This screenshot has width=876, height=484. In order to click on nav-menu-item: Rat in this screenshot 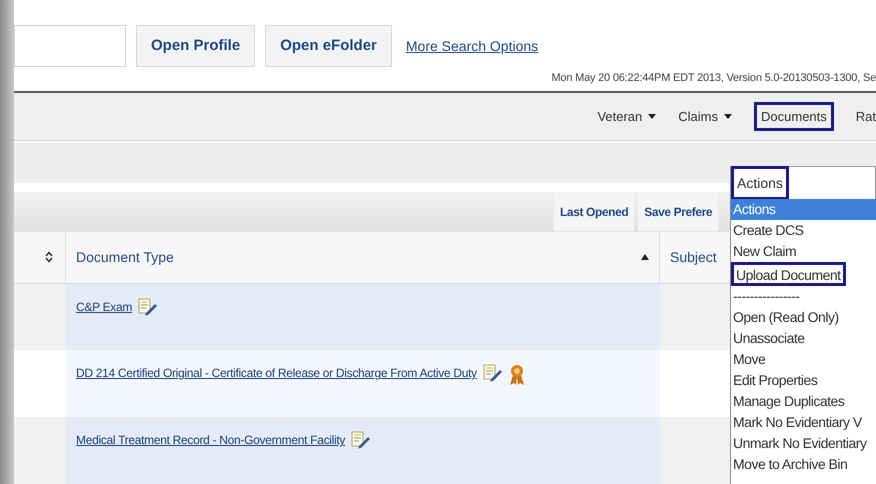, I will do `click(866, 116)`.